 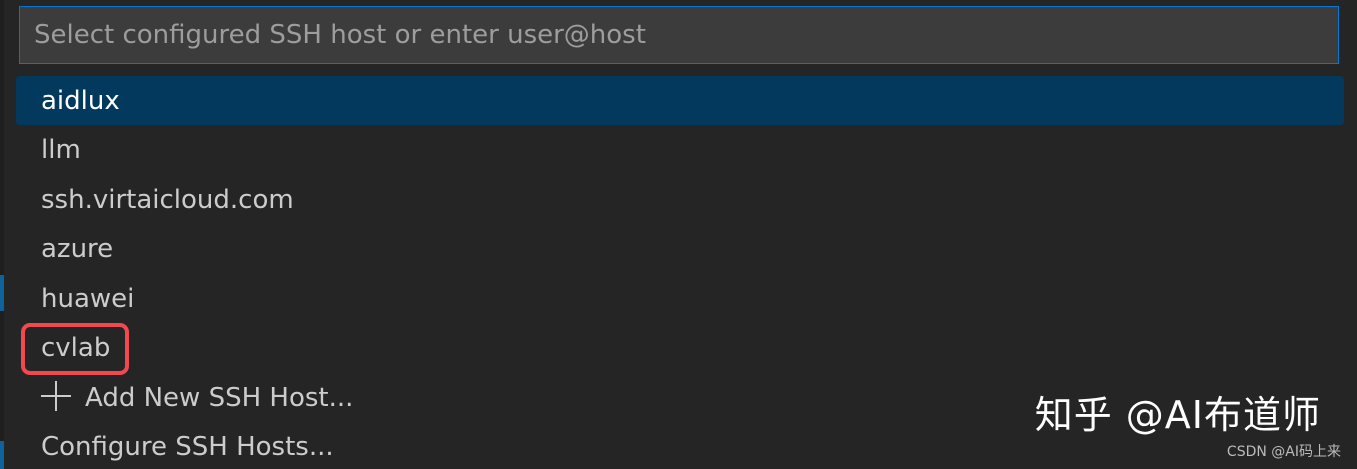 What do you see at coordinates (680, 200) in the screenshot?
I see `host-item-virtaicloud: ssh.virtaicloud.com` at bounding box center [680, 200].